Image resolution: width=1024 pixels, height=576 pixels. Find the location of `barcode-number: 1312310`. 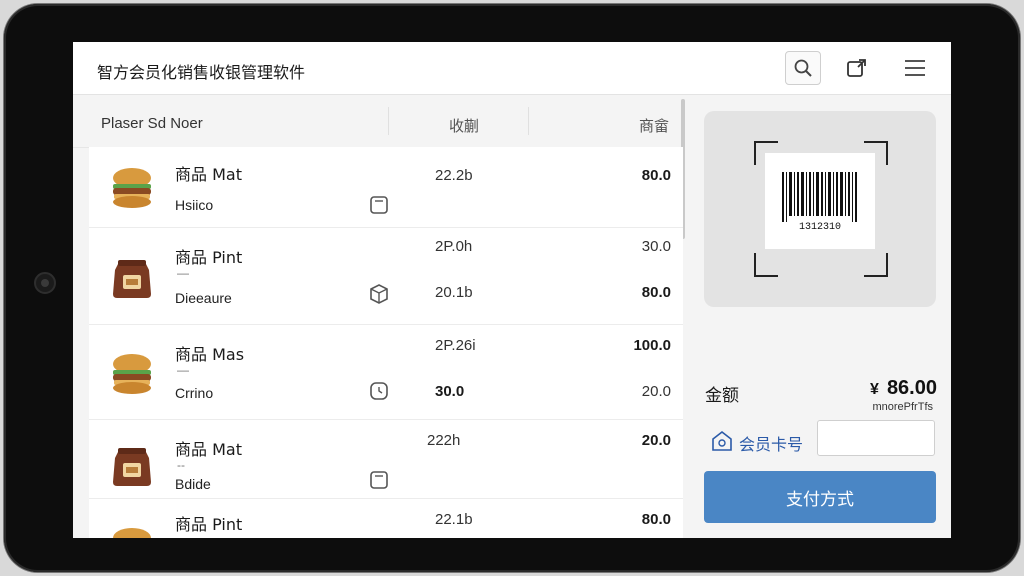

barcode-number: 1312310 is located at coordinates (820, 227).